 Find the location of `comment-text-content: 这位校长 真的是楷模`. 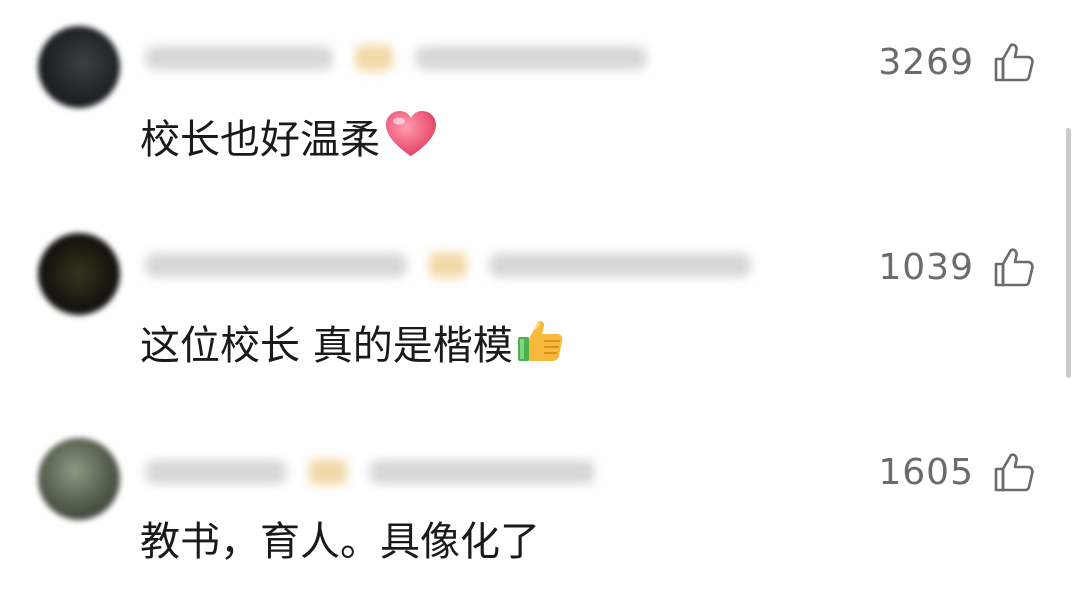

comment-text-content: 这位校长 真的是楷模 is located at coordinates (326, 345).